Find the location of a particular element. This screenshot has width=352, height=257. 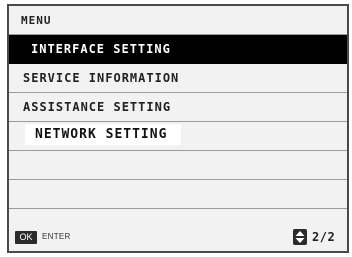

menu-item-assistance-setting: ASSISTANCE SETTING is located at coordinates (178, 107).